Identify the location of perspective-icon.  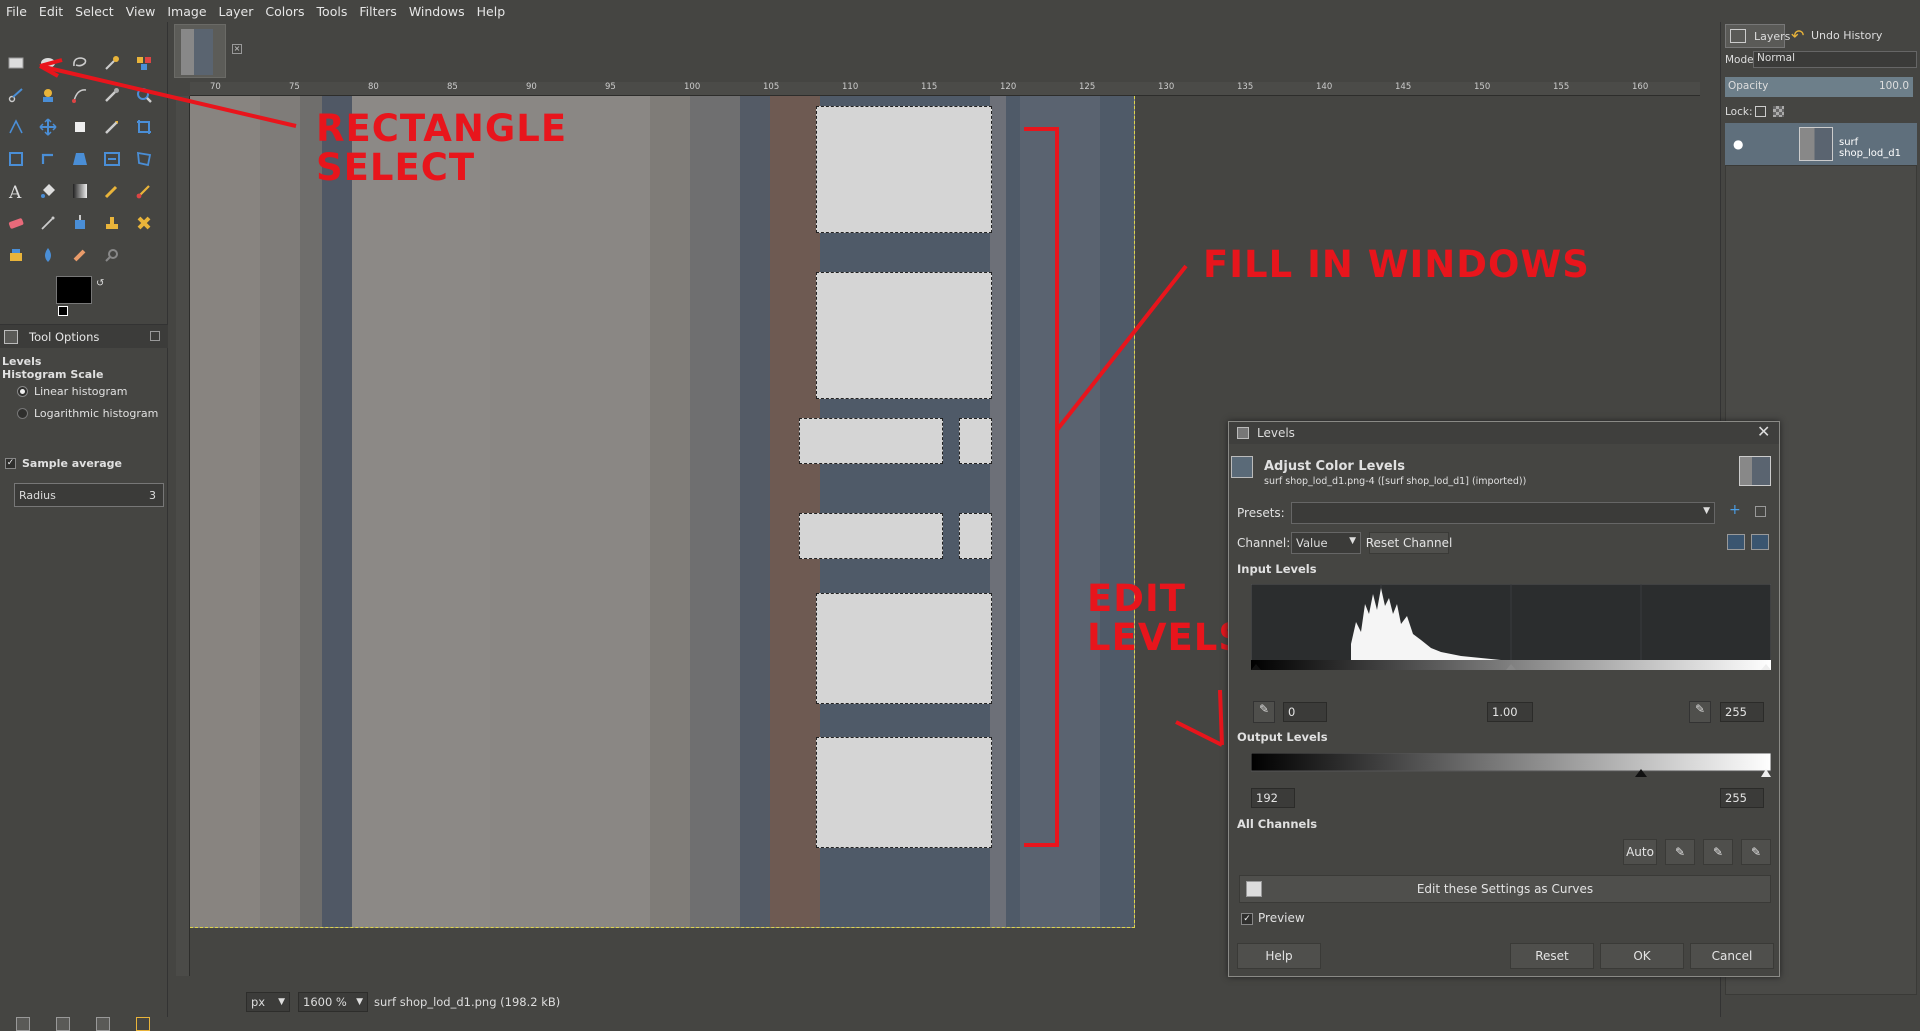
(80, 159).